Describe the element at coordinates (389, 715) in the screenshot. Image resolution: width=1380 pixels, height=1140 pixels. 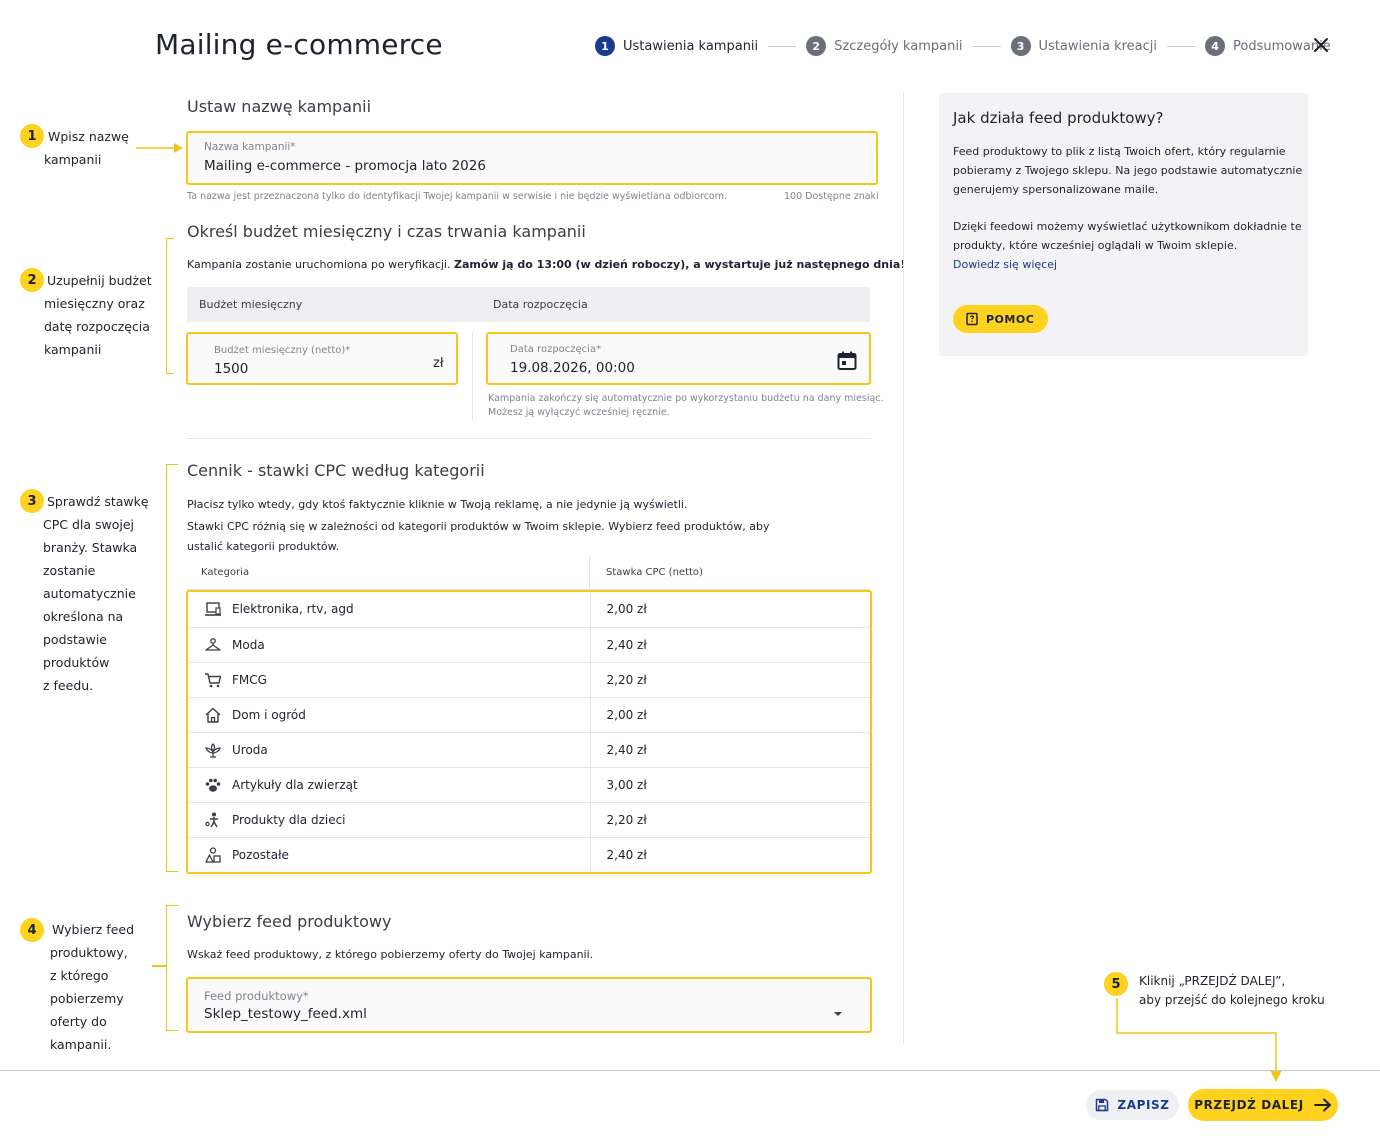
I see `category-cell: Dom i ogród` at that location.